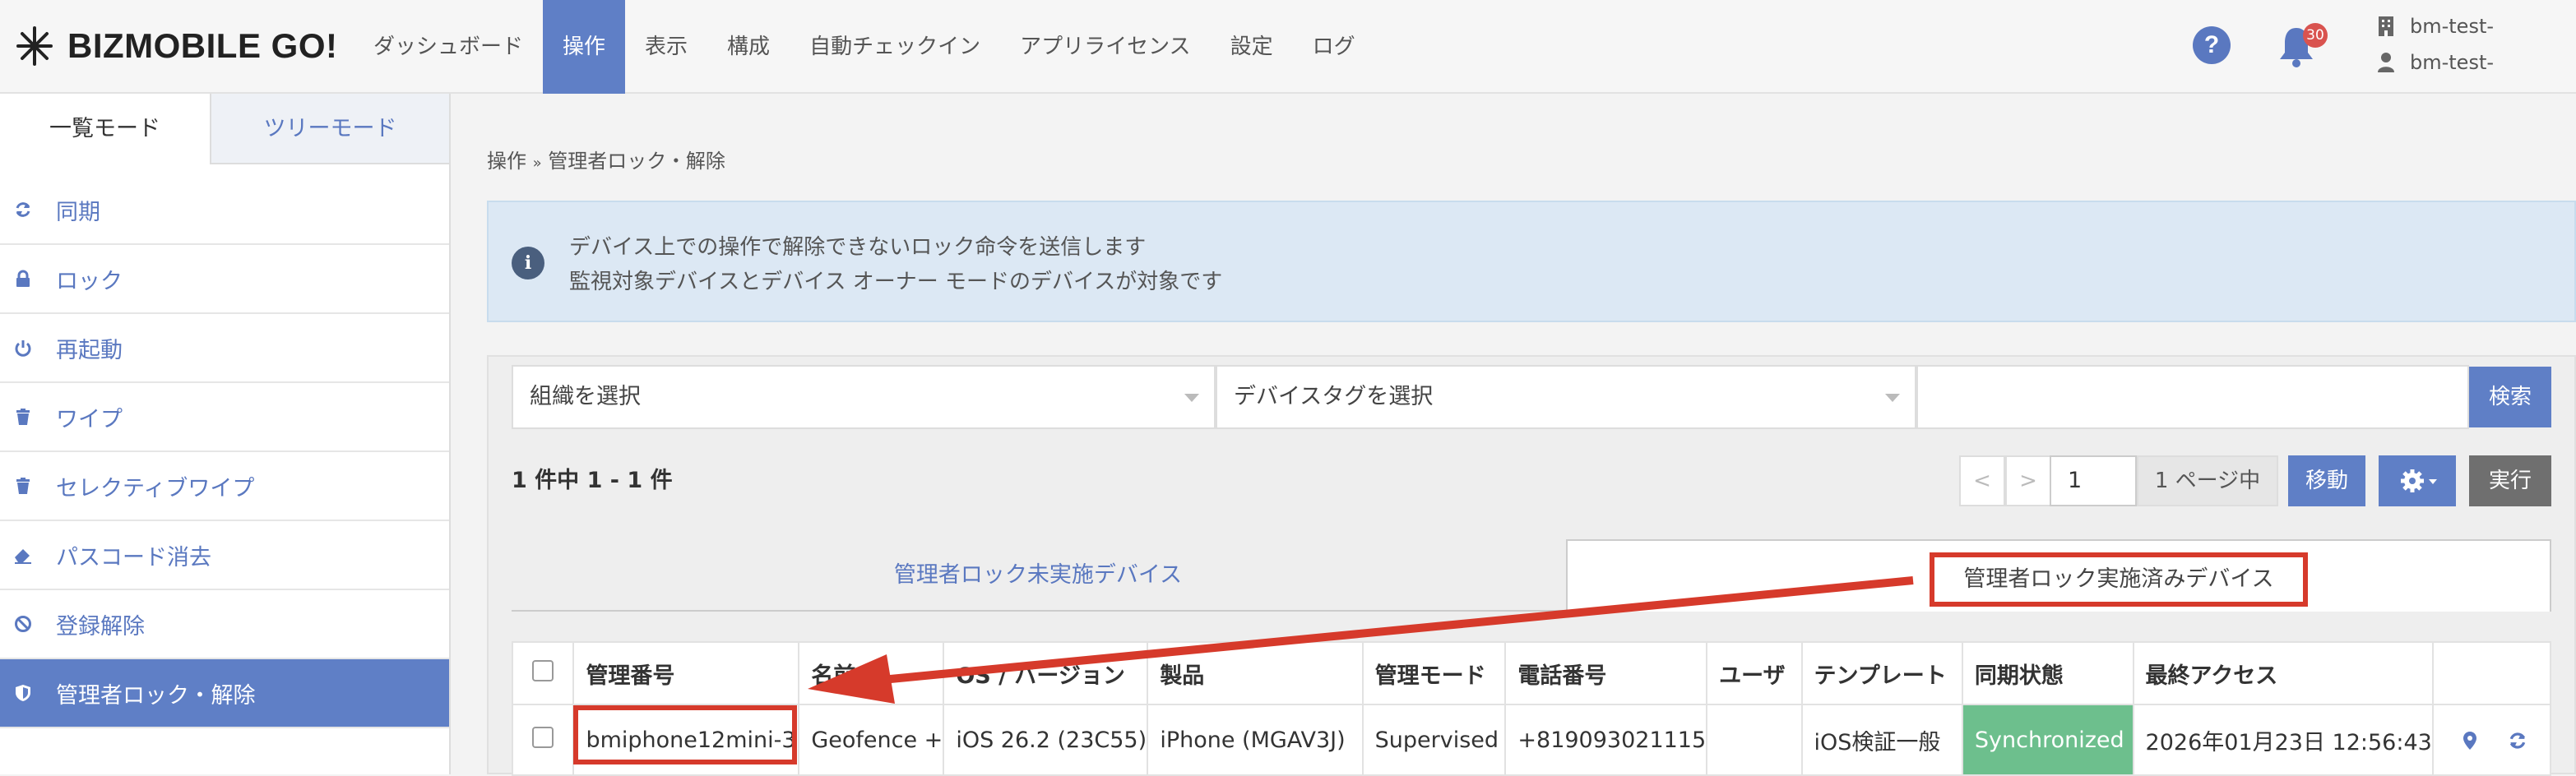  Describe the element at coordinates (1252, 47) in the screenshot. I see `nav-settings: 設定` at that location.